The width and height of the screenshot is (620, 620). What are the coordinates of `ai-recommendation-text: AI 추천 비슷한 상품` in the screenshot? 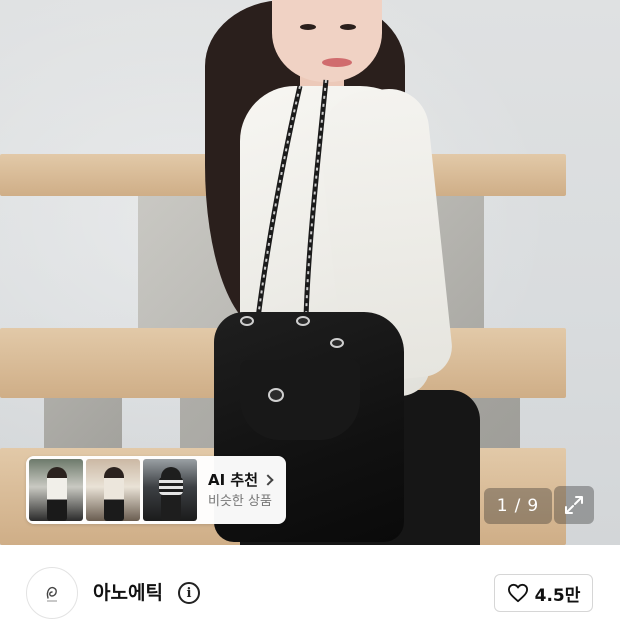 It's located at (241, 490).